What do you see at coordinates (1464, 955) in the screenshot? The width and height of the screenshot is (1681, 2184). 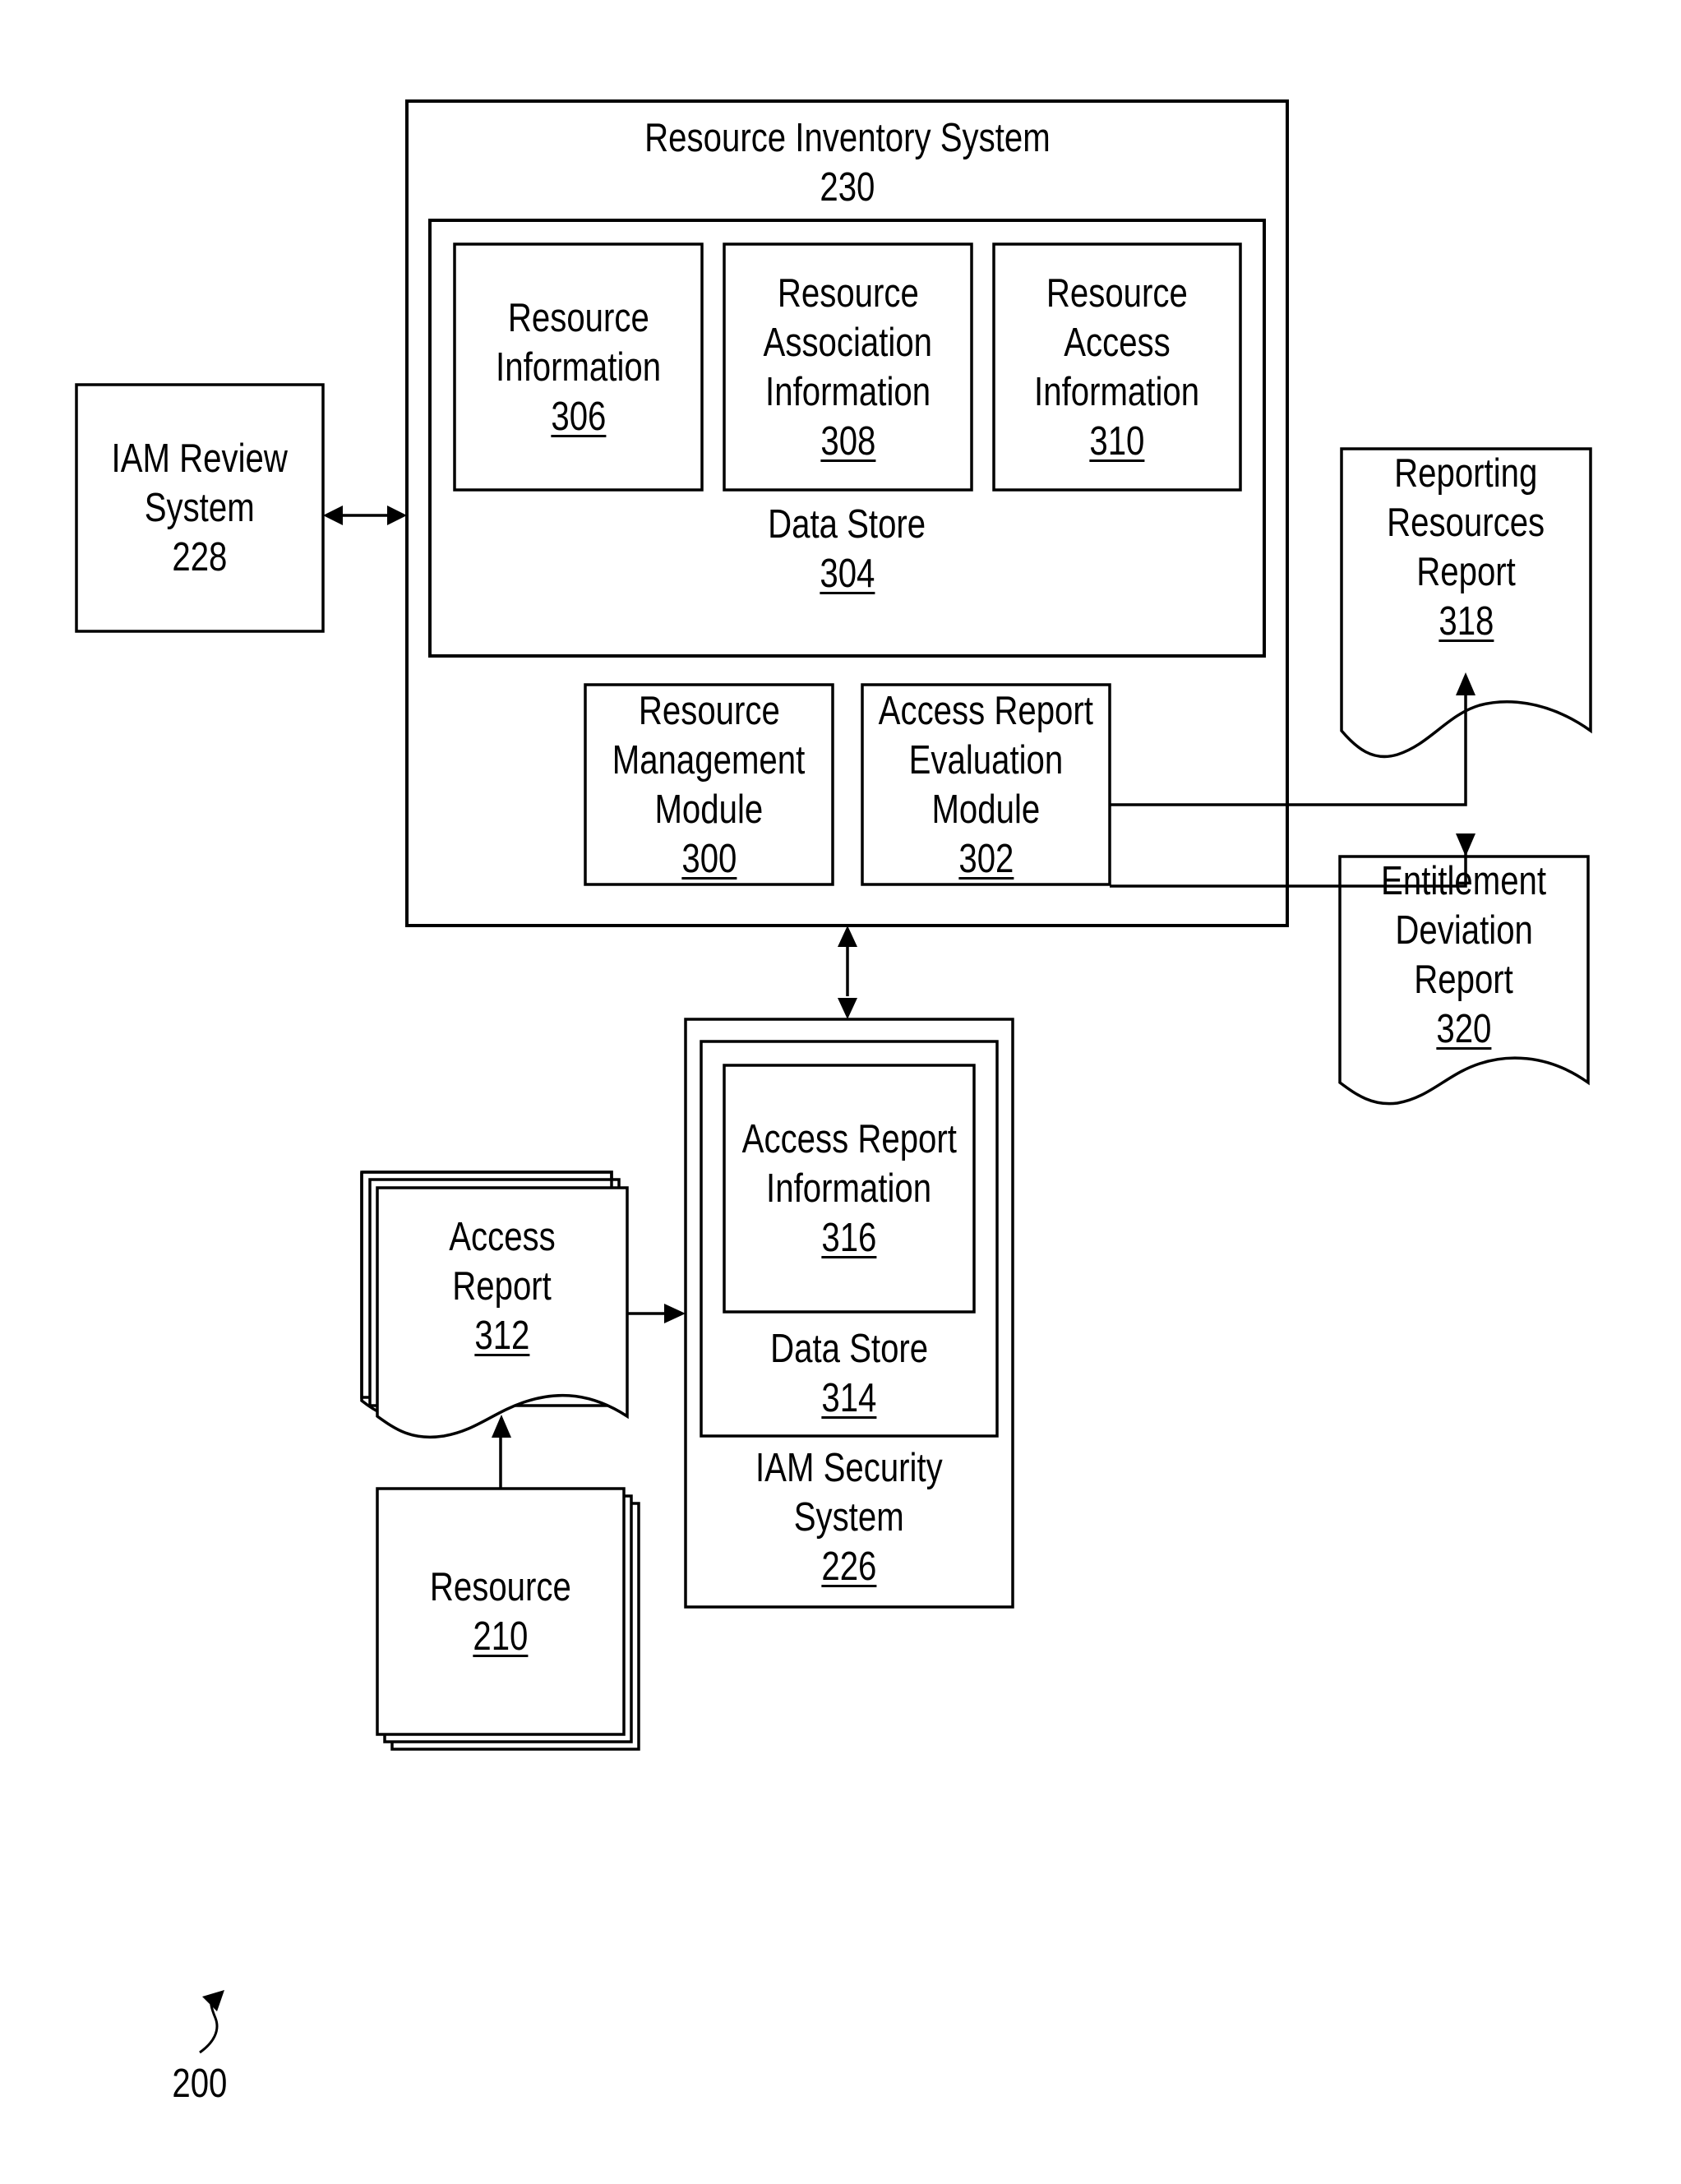 I see `entitlement-deviation-report-label: Entitlement Deviation Report 320` at bounding box center [1464, 955].